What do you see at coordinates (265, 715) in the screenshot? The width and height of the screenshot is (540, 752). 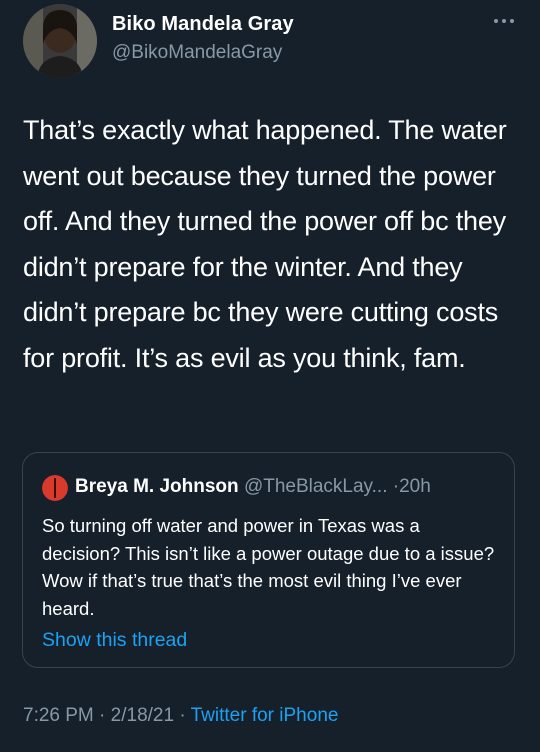 I see `tweet-source-link: Twitter for iPhone` at bounding box center [265, 715].